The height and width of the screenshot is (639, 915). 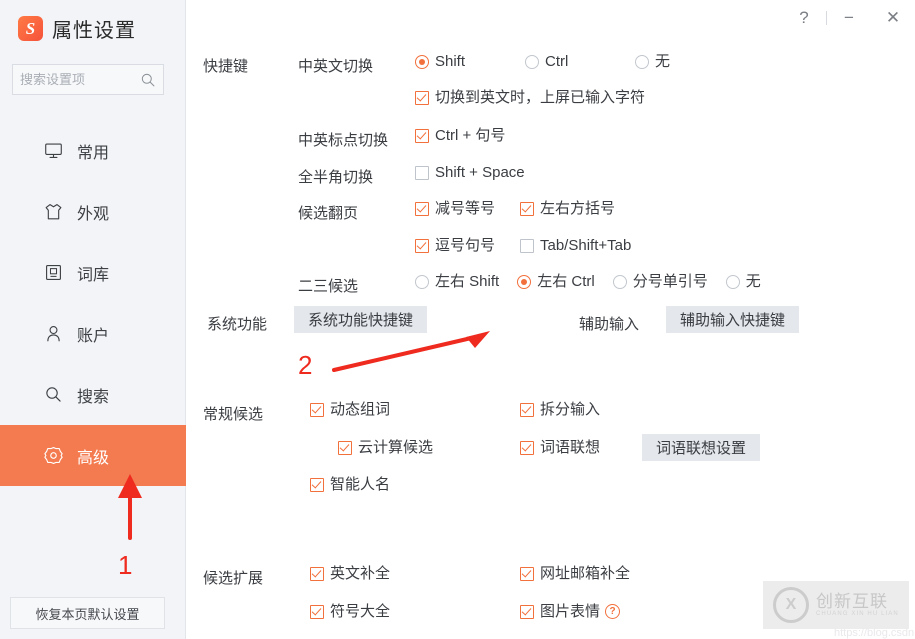 I want to click on sidebar-item-sousuo: 搜索, so click(x=93, y=394).